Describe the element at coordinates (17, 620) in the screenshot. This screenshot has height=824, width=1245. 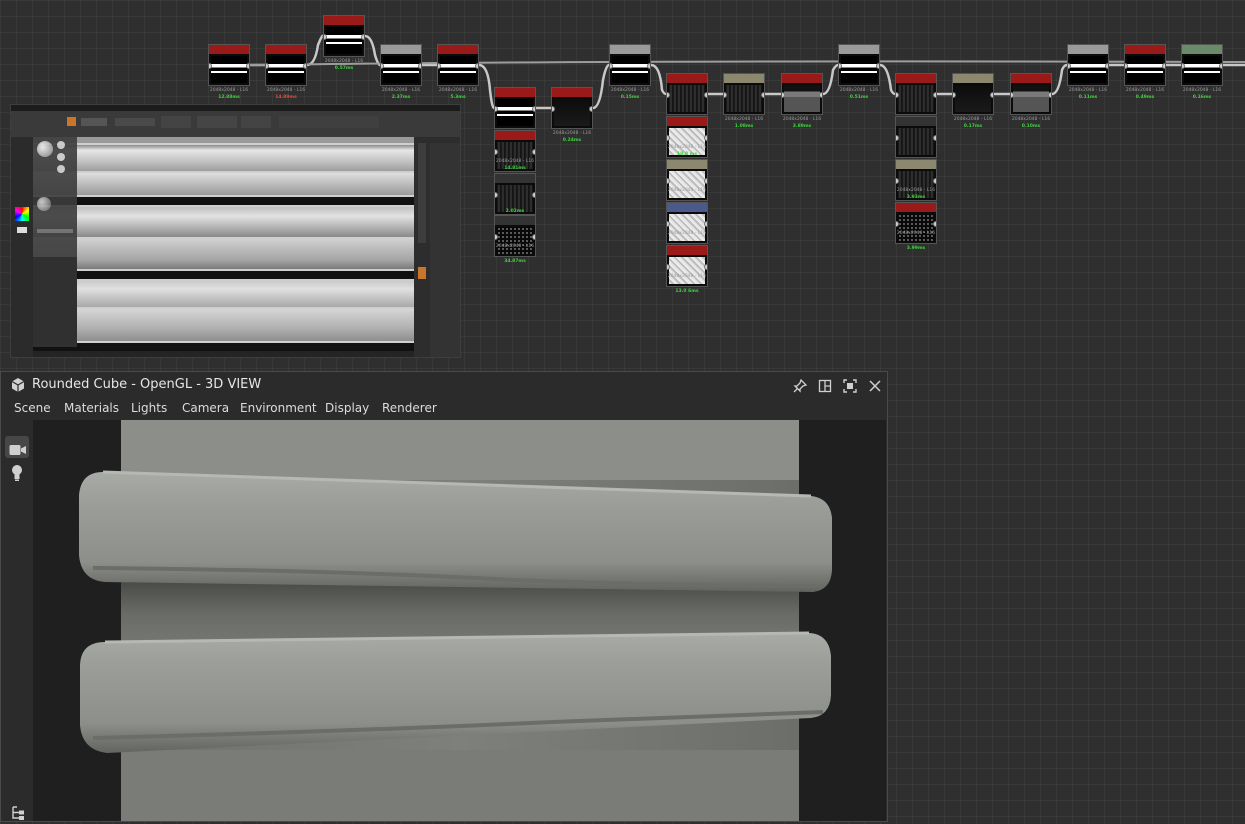
I see `view-left-toolbar` at that location.